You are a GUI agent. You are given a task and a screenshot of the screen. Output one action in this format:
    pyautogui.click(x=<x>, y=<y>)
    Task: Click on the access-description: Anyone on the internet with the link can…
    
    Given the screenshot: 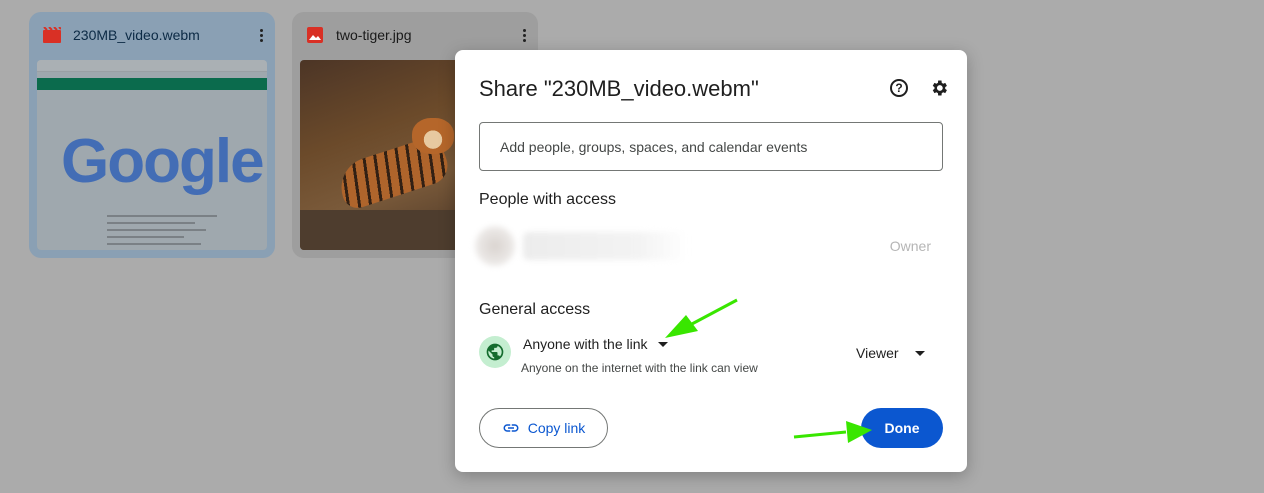 What is the action you would take?
    pyautogui.click(x=639, y=368)
    